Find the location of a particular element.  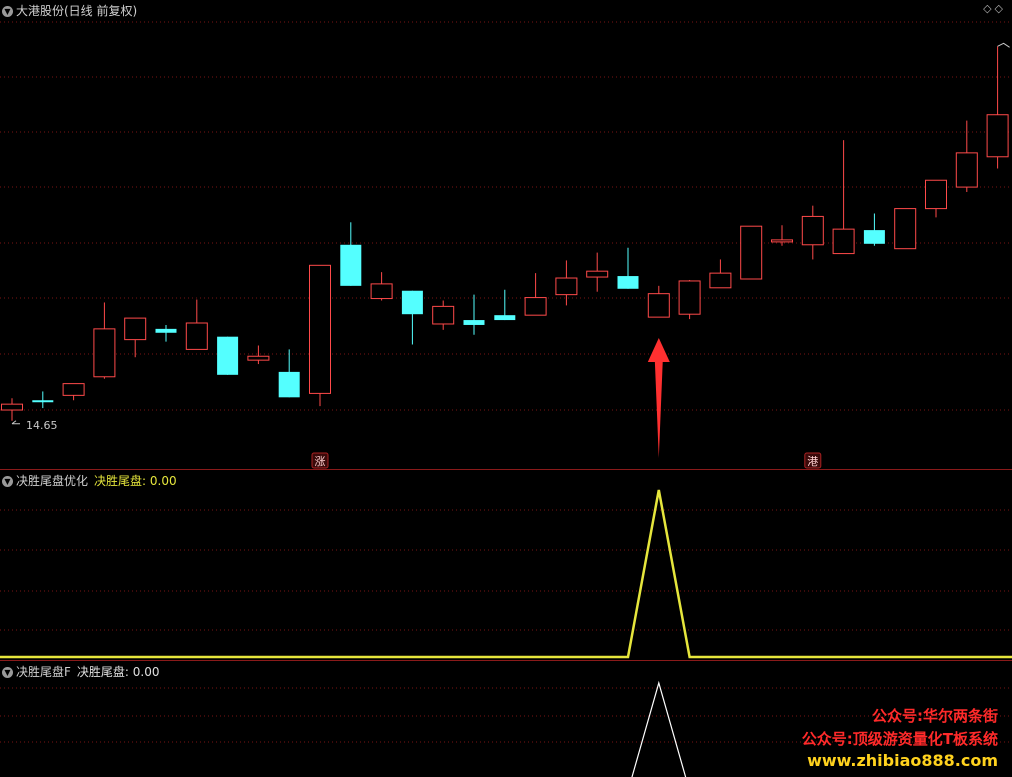

event-marker-text: 港 is located at coordinates (812, 461).